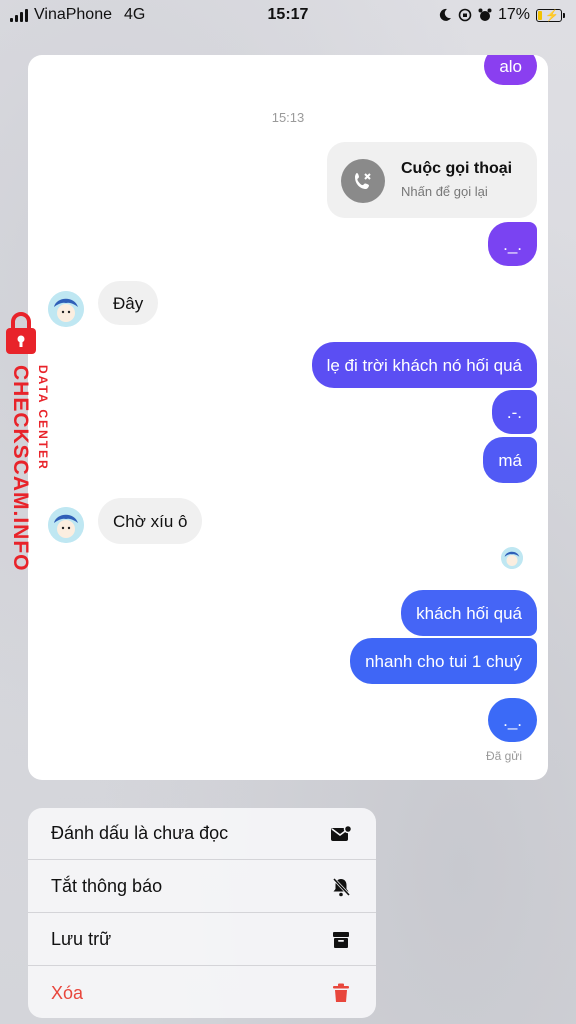 The image size is (576, 1024). What do you see at coordinates (341, 940) in the screenshot?
I see `archive-icon` at bounding box center [341, 940].